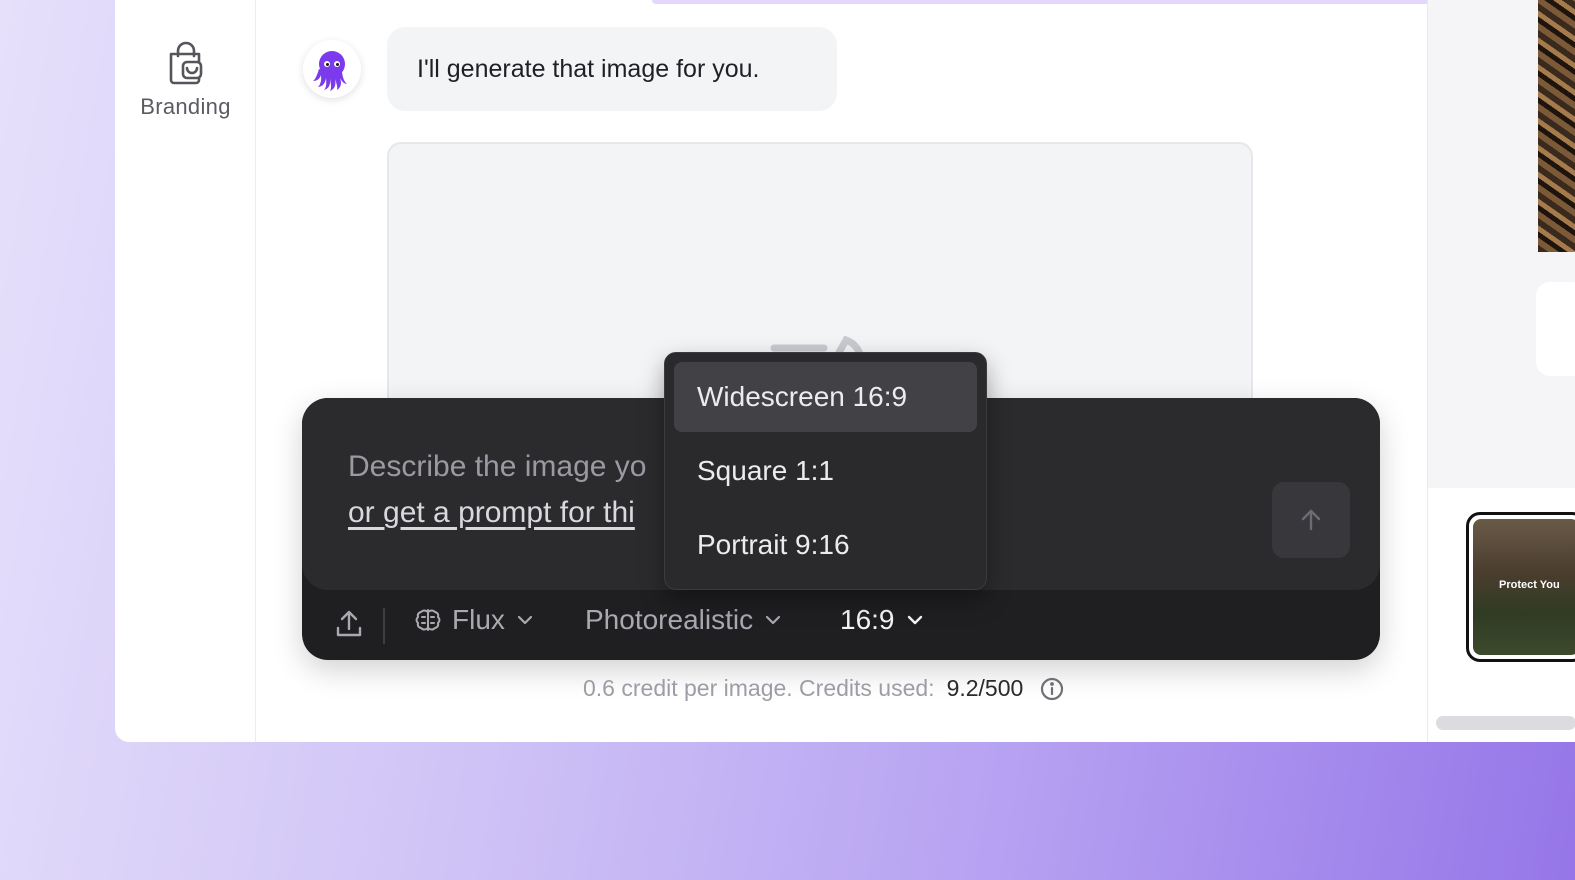 This screenshot has height=880, width=1575. I want to click on assistant-avatar, so click(332, 69).